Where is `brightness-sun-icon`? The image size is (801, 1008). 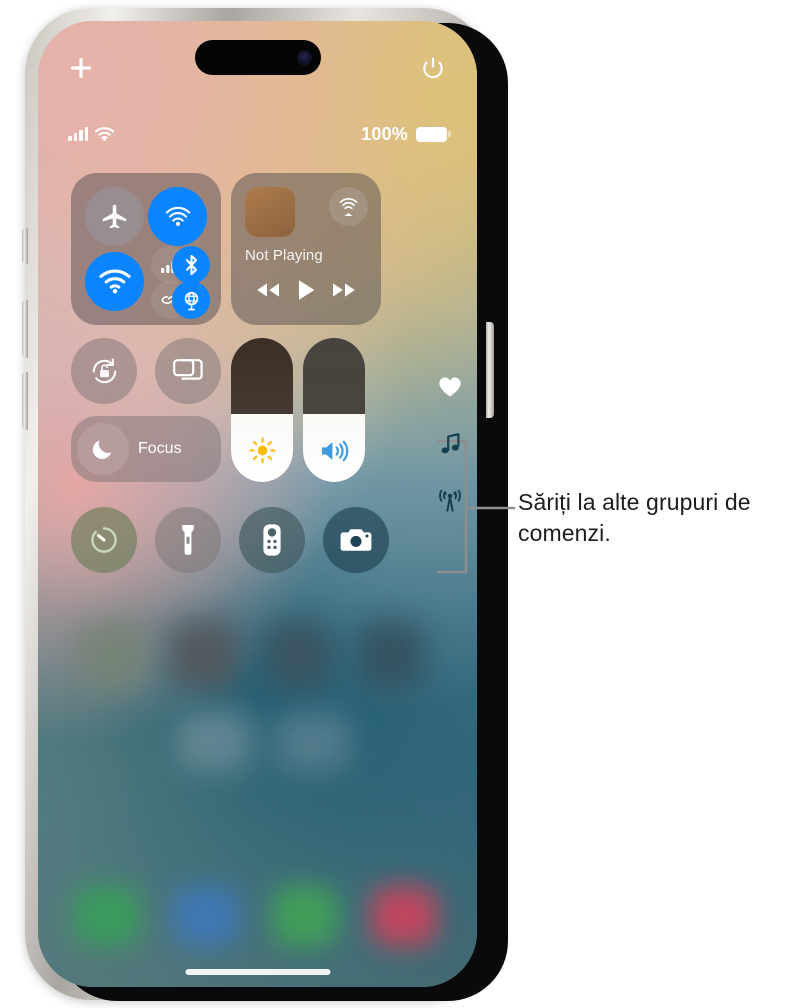 brightness-sun-icon is located at coordinates (262, 450).